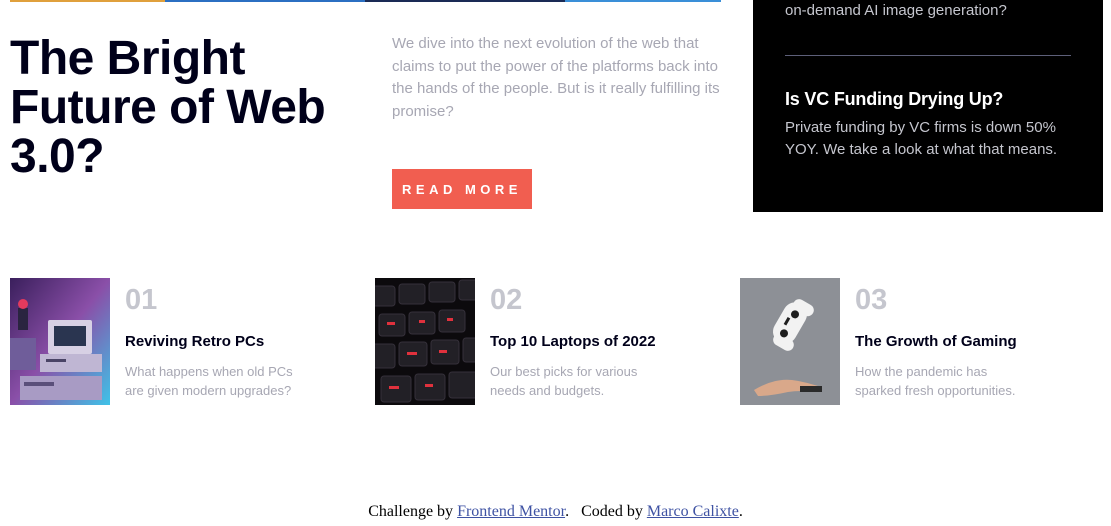  I want to click on author-link: Marco Calixte, so click(693, 511).